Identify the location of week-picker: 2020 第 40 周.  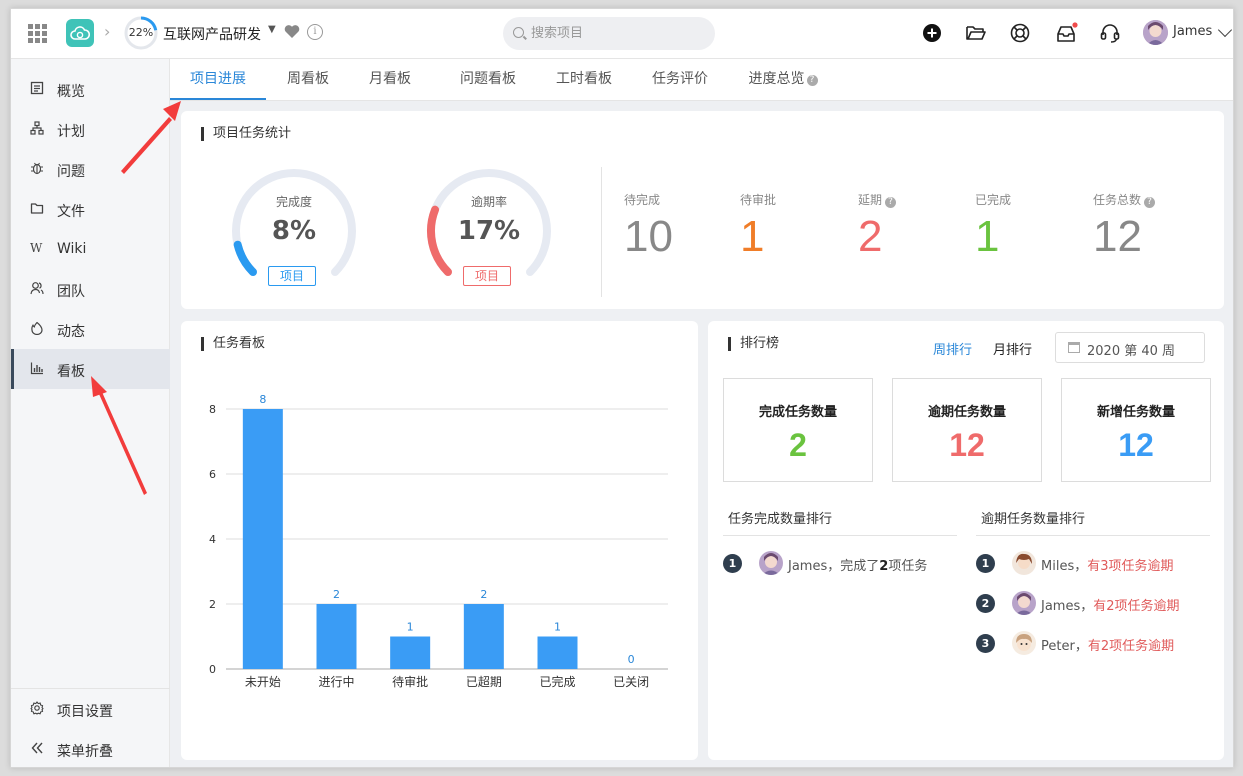
(1130, 347).